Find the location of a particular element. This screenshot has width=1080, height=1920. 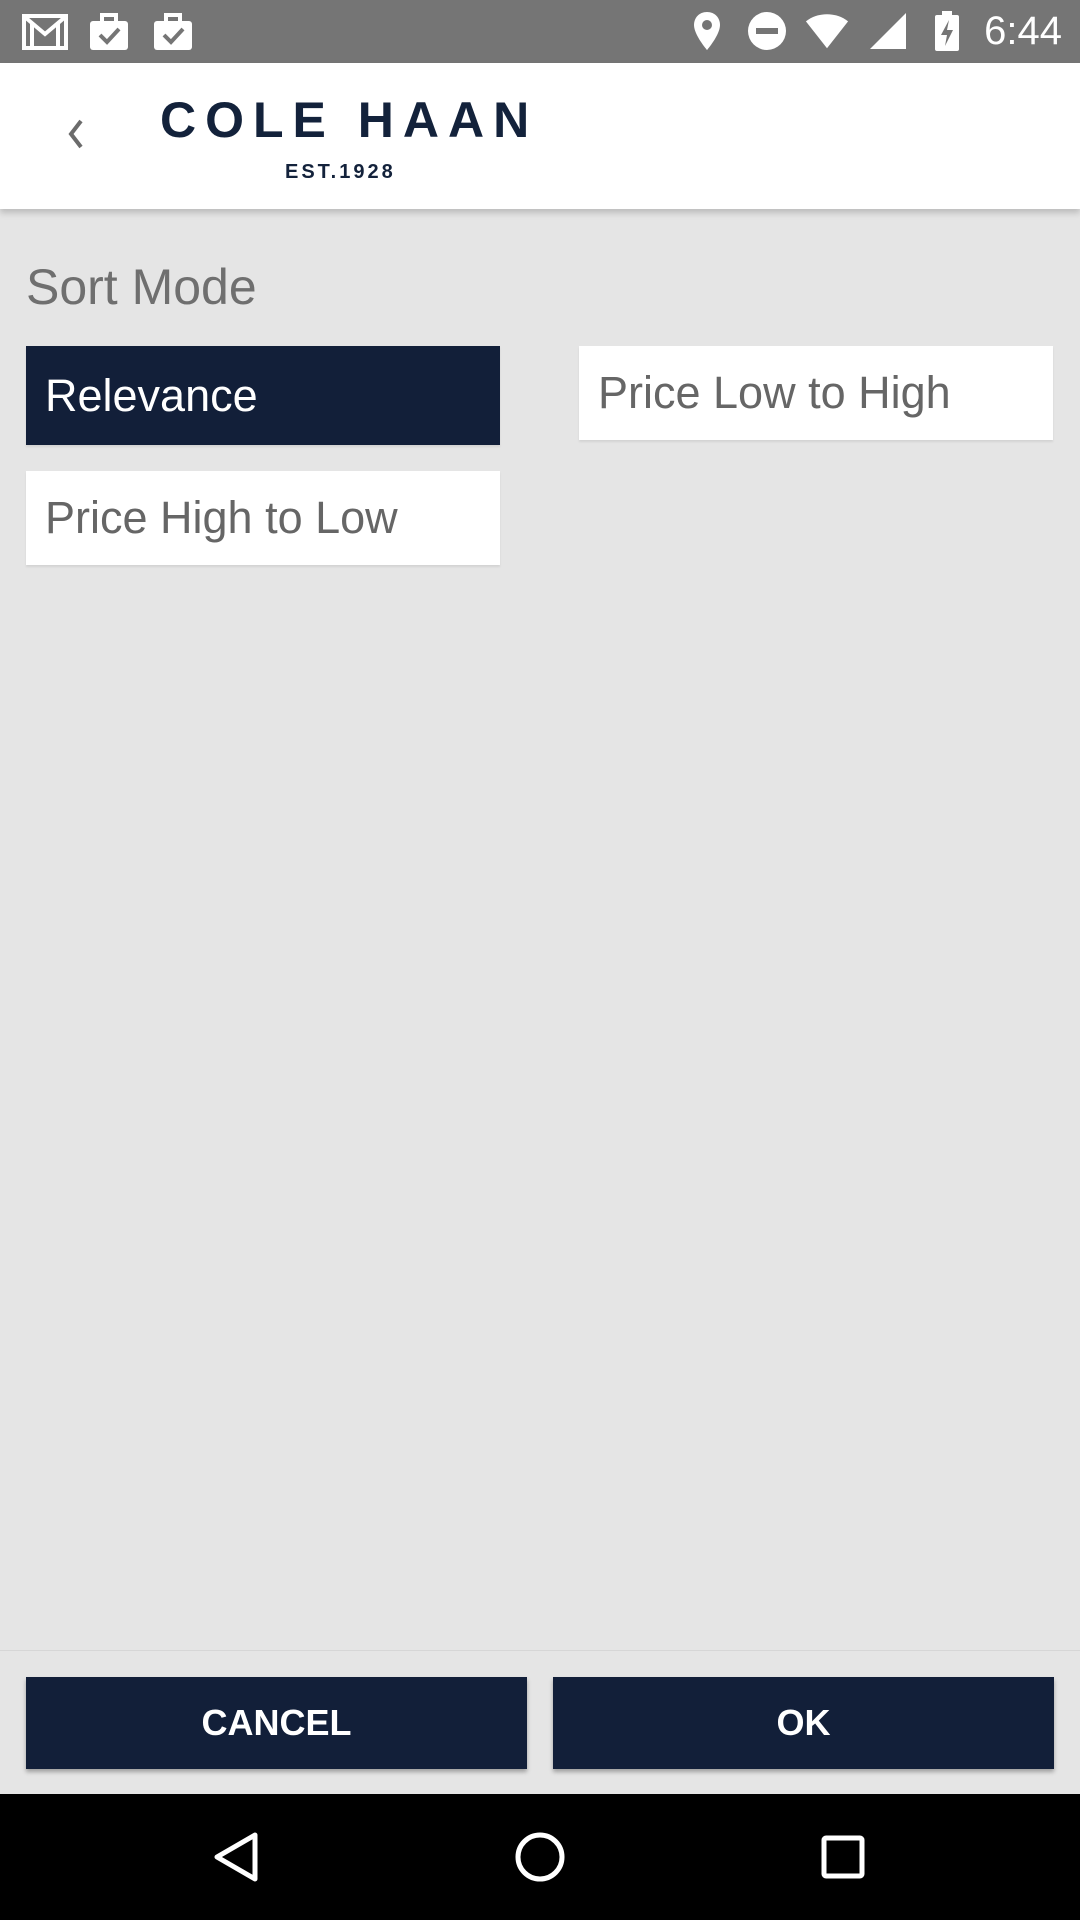

status-time: 6:44 is located at coordinates (1023, 31).